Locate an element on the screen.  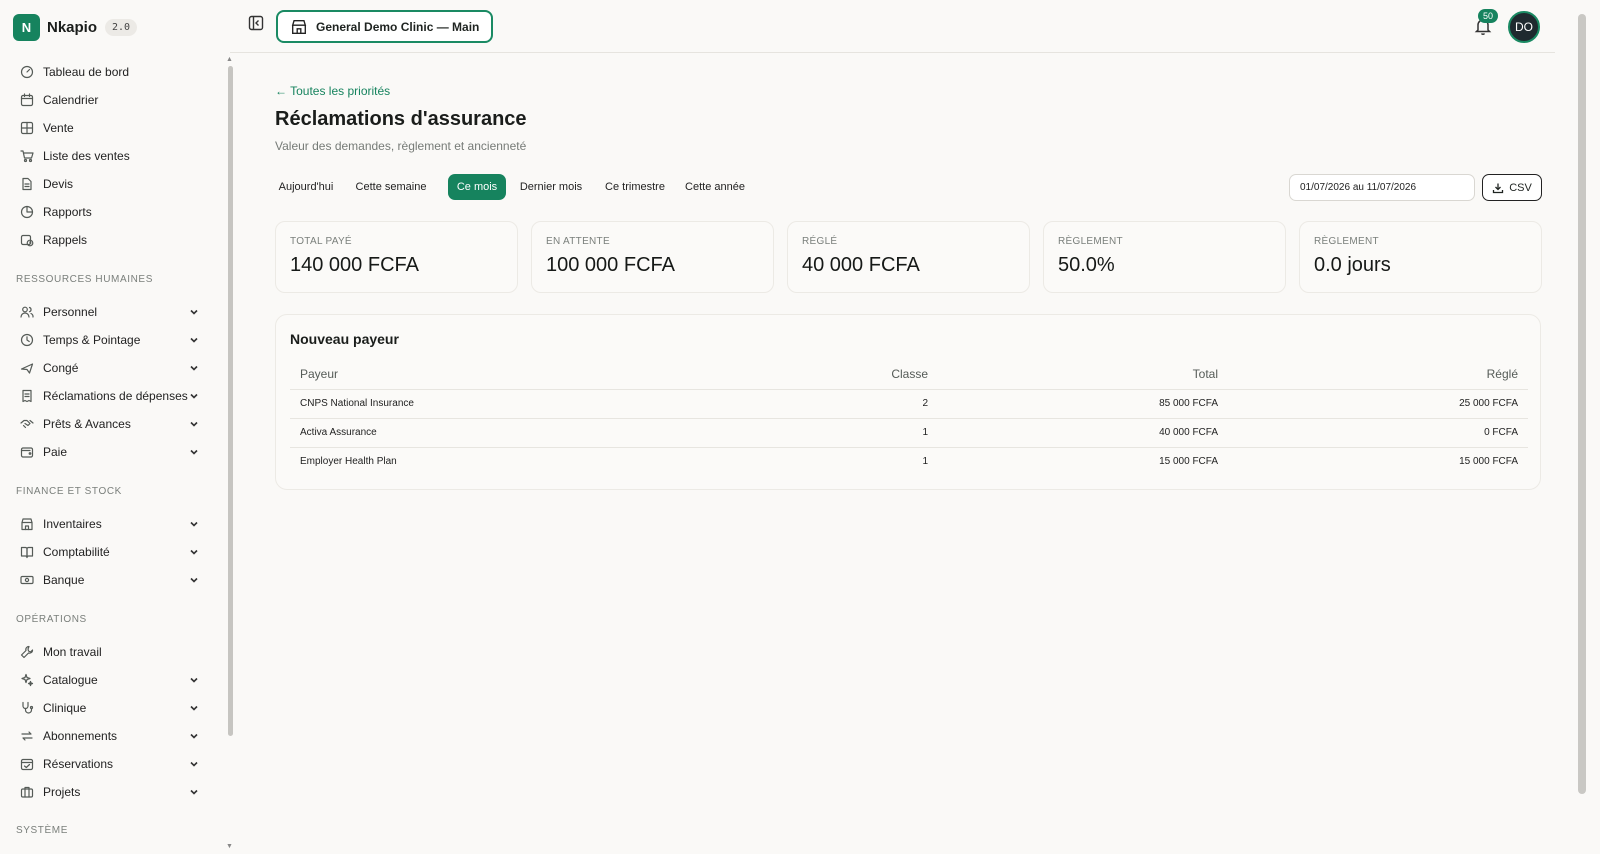
column-header: Réglé is located at coordinates (1378, 374).